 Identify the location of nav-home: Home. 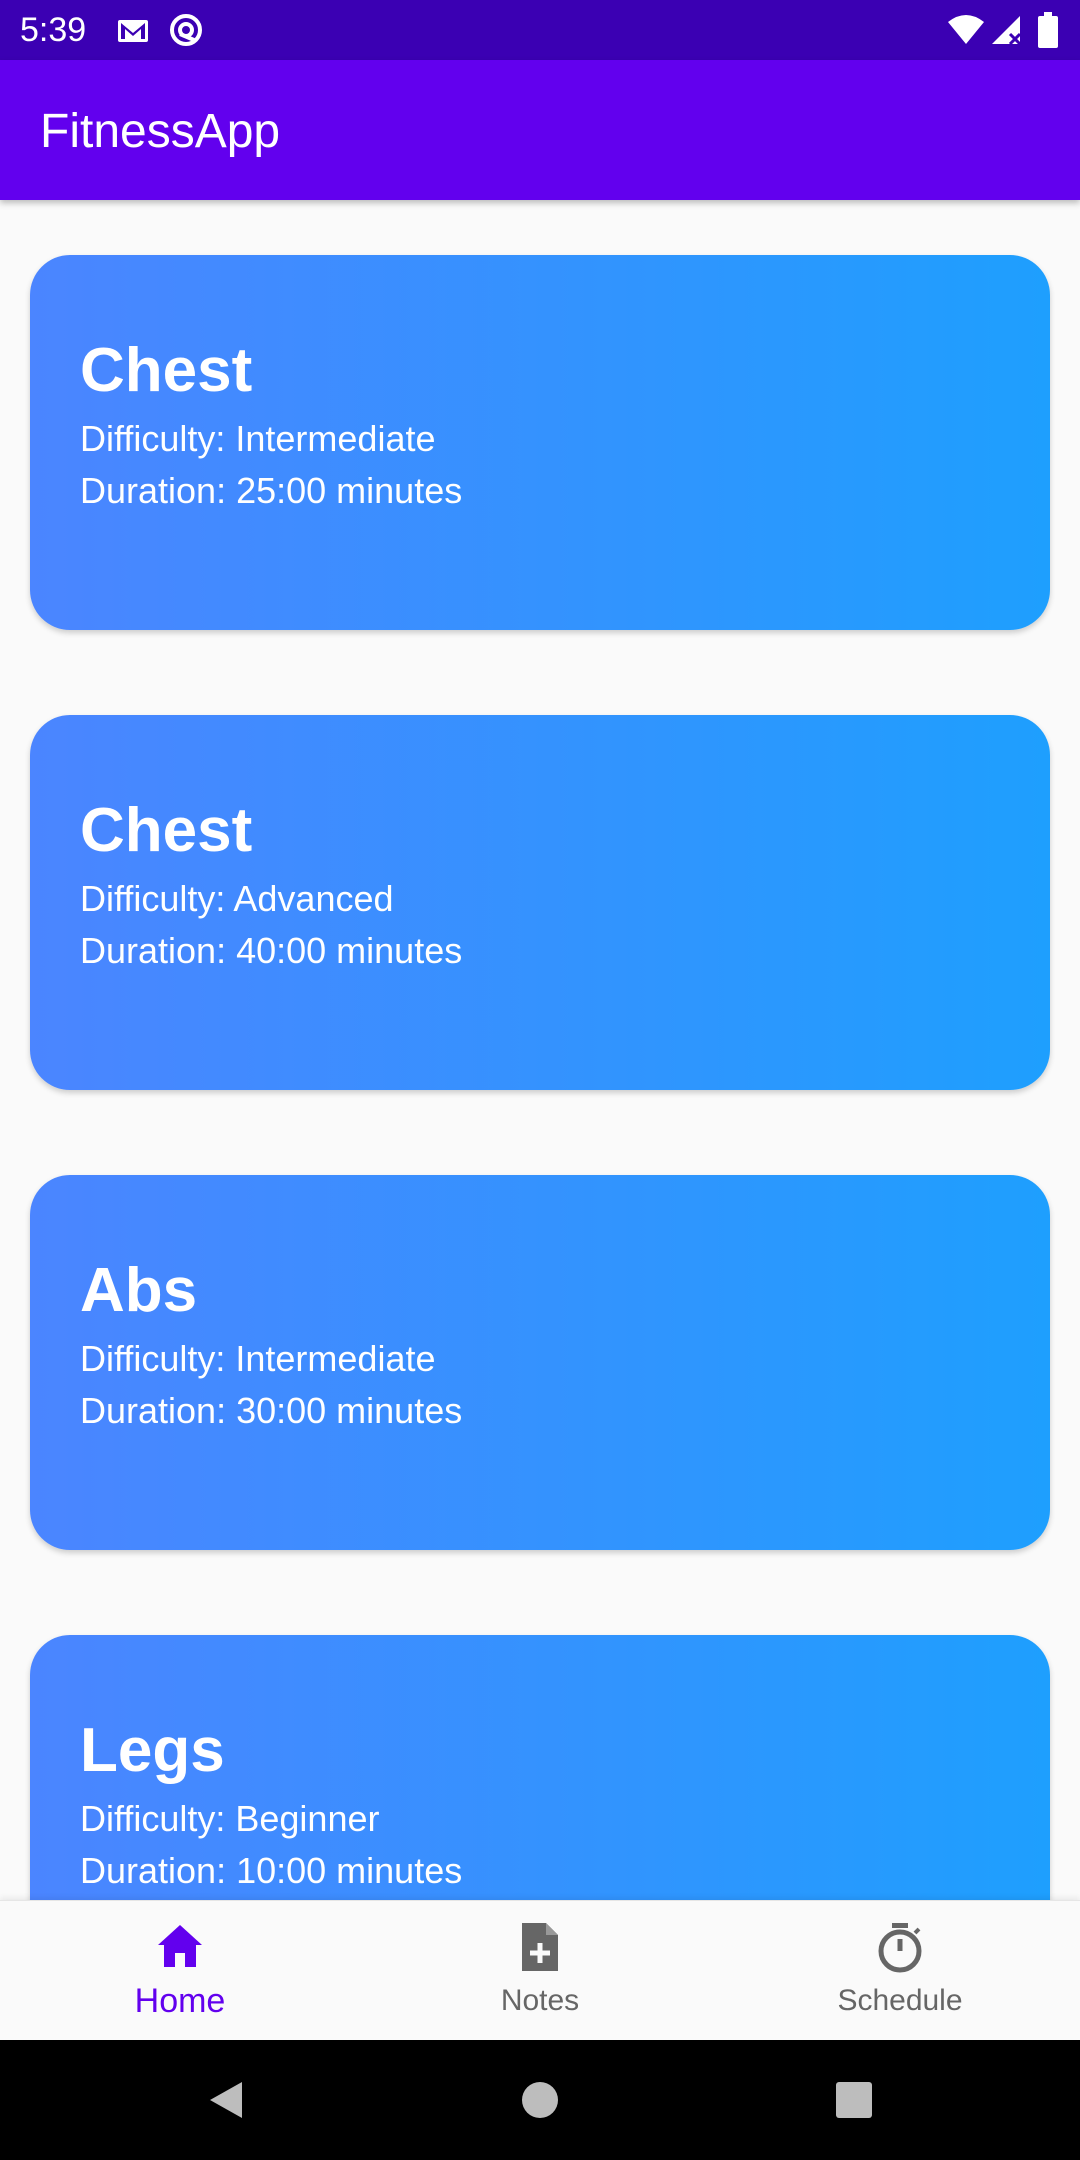
(180, 1971).